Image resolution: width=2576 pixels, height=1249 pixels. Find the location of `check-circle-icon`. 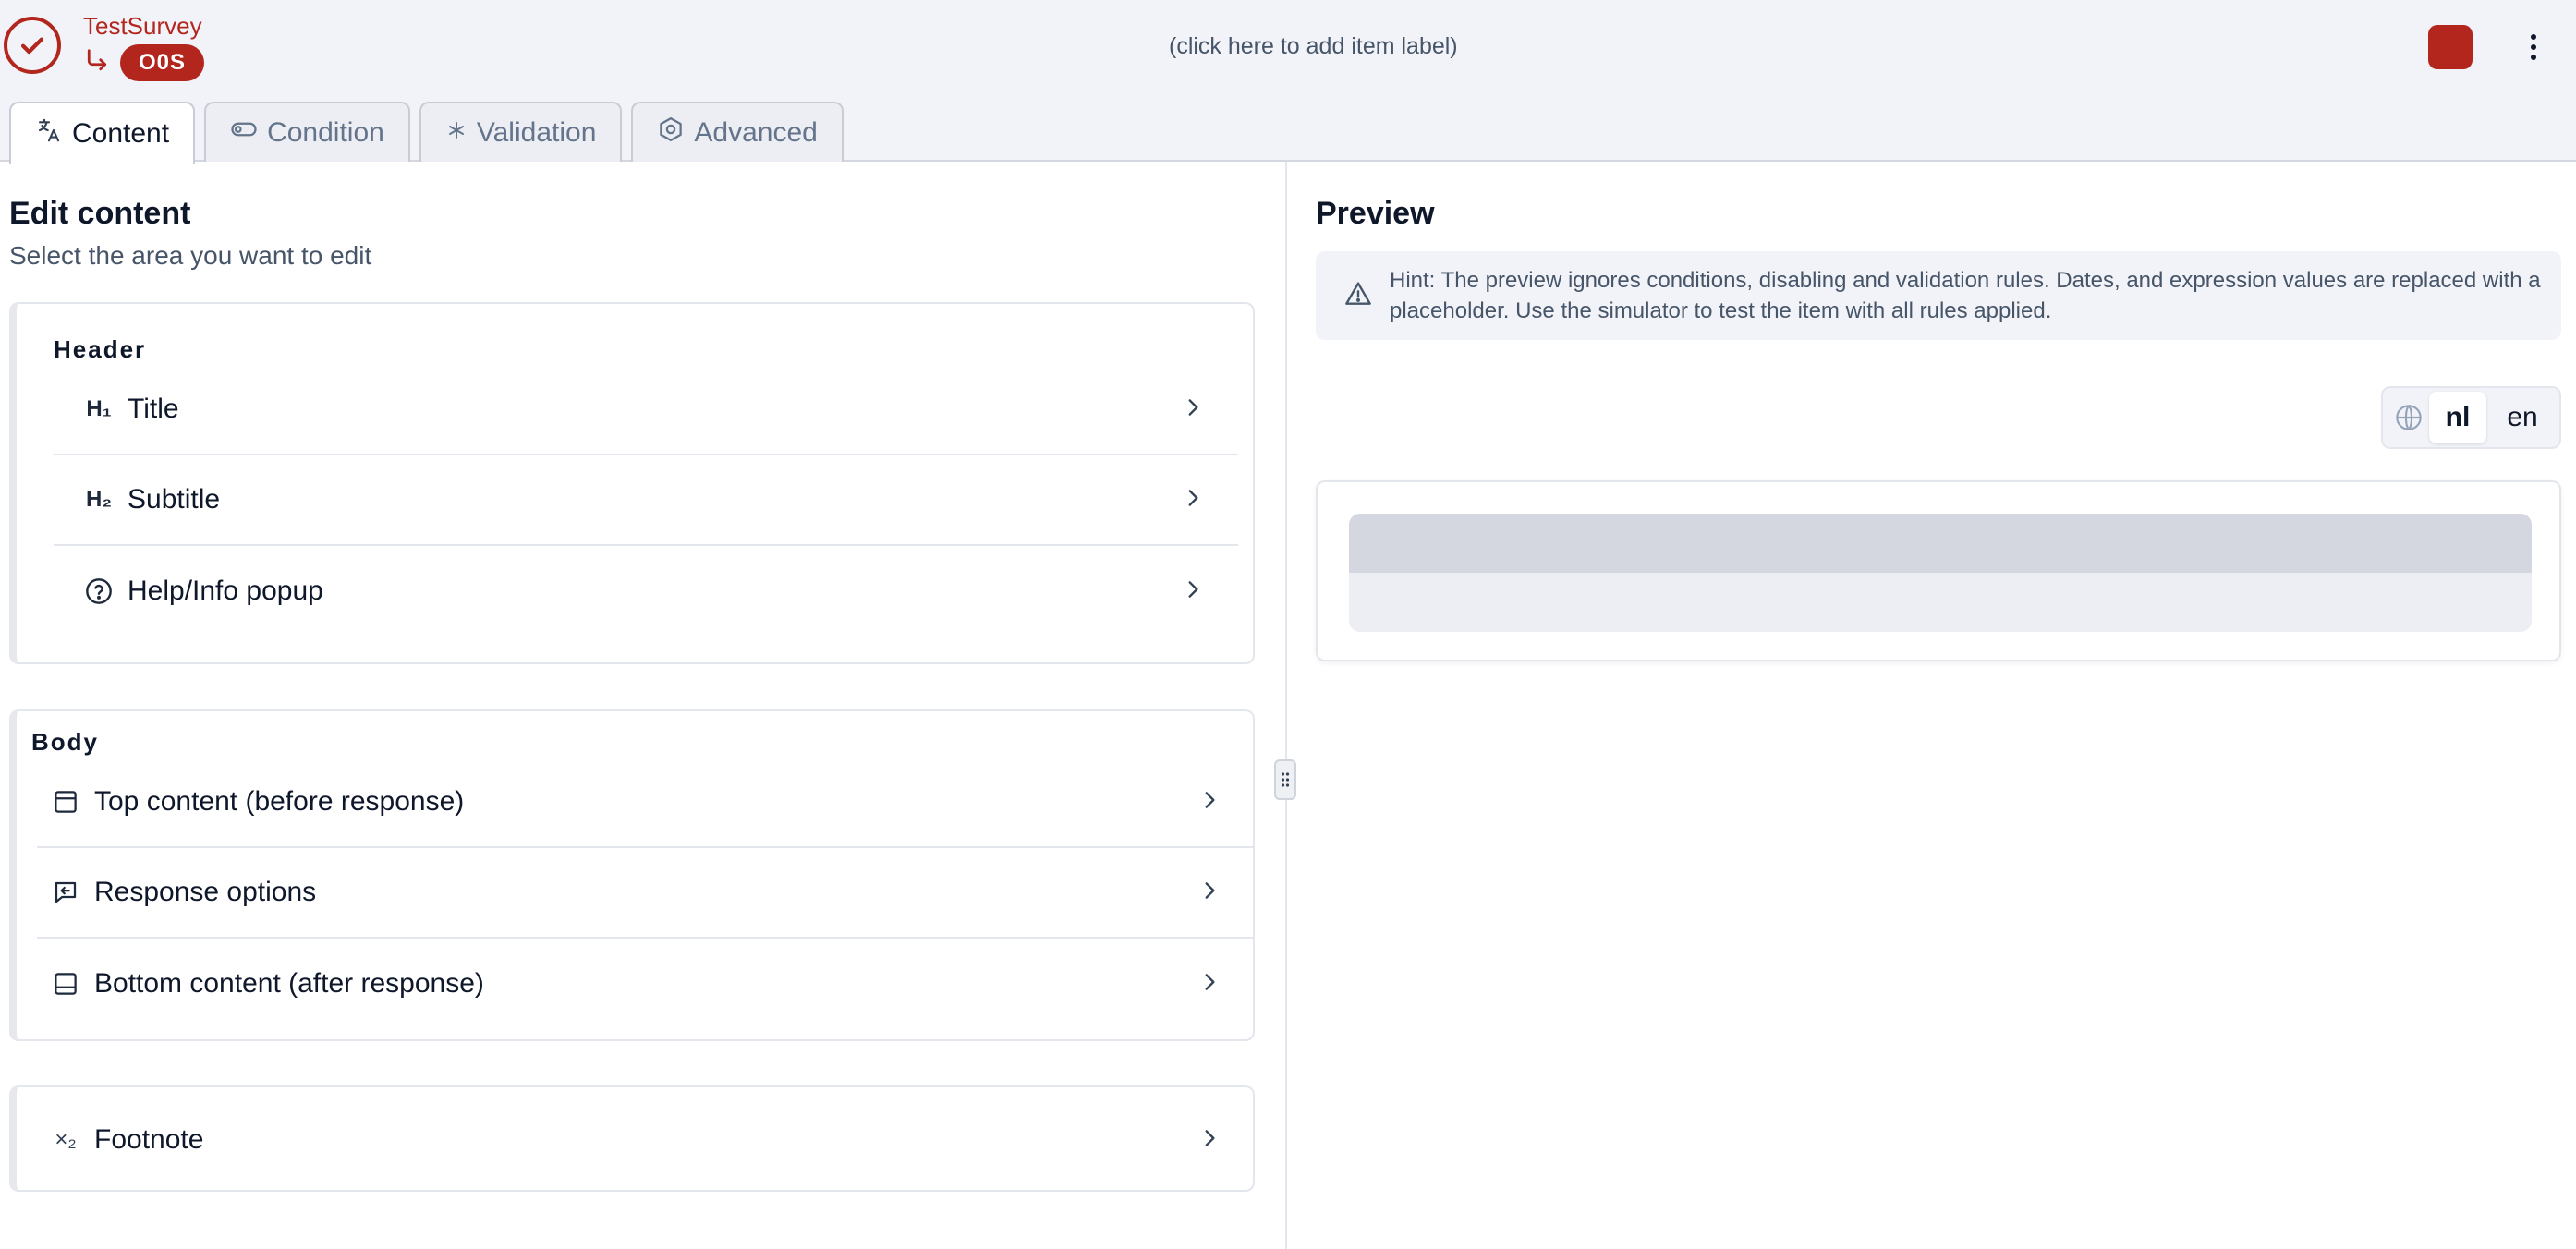

check-circle-icon is located at coordinates (32, 45).